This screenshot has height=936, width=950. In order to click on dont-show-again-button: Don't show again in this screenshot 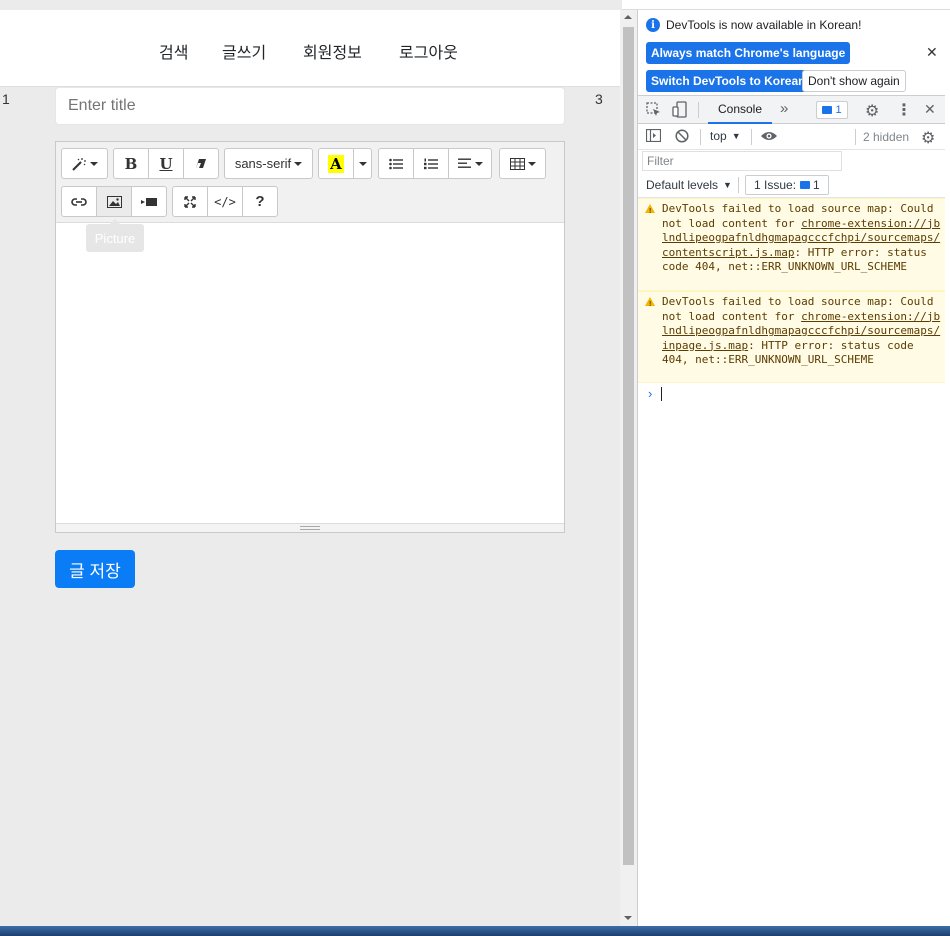, I will do `click(854, 81)`.